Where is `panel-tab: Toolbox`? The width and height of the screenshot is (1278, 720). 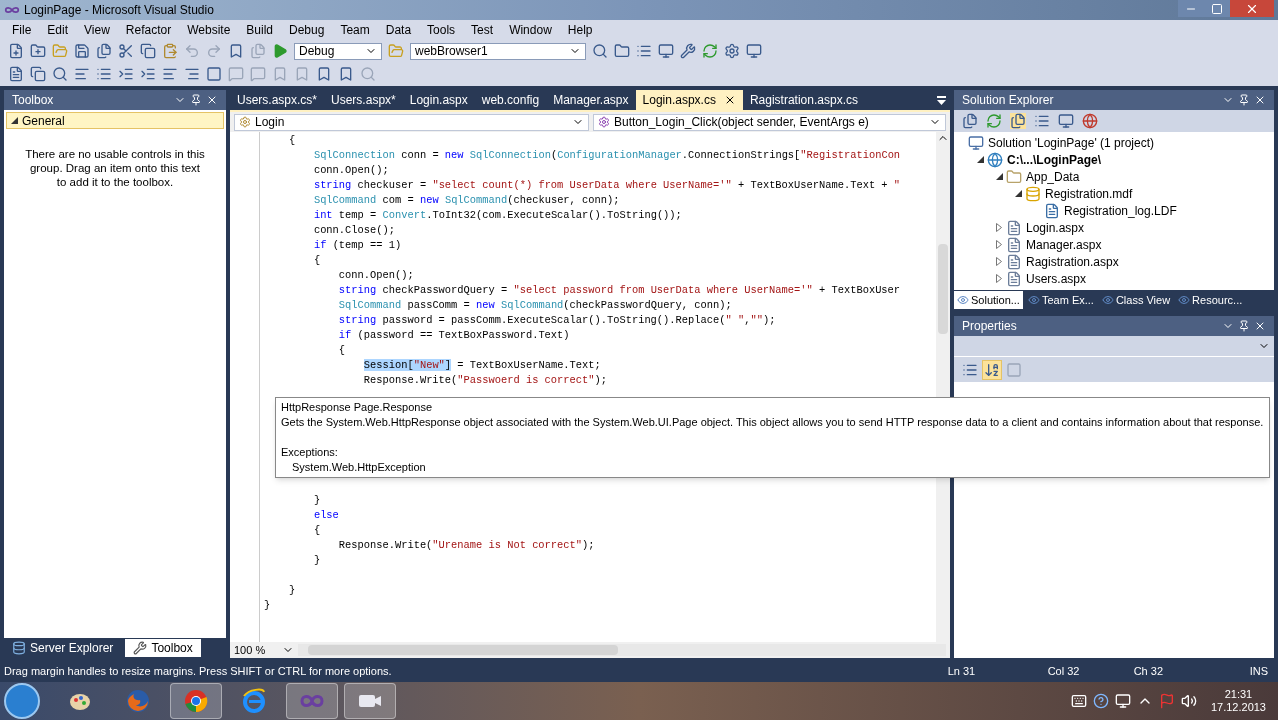
panel-tab: Toolbox is located at coordinates (163, 648).